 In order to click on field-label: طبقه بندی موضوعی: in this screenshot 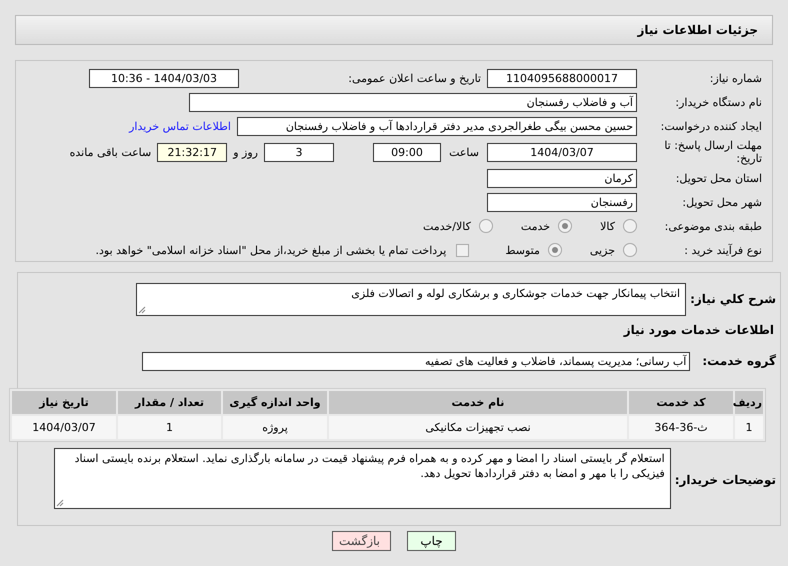, I will do `click(713, 226)`.